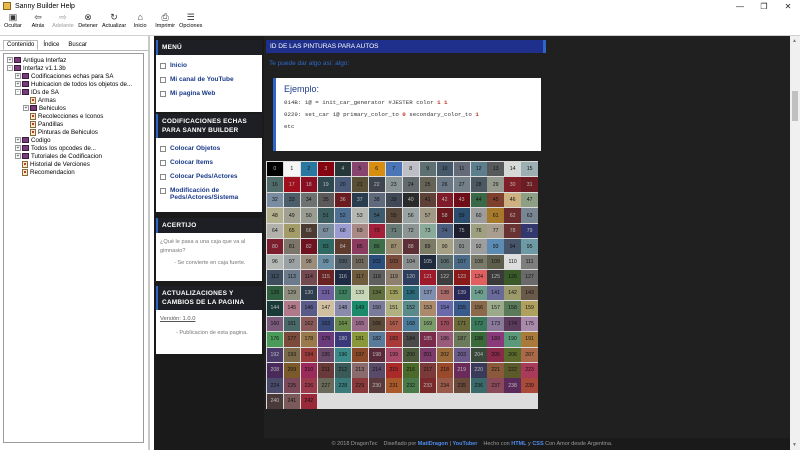 The image size is (800, 450). I want to click on minimize-button: —, so click(740, 6).